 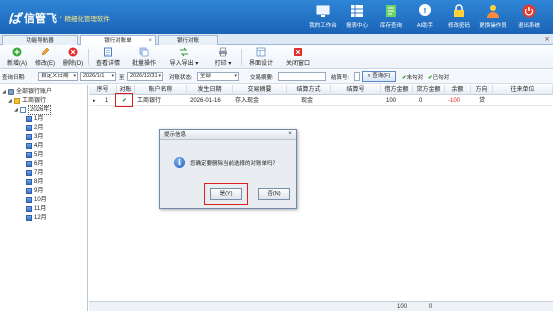 I want to click on unchecked-filter: ✔未勾对, so click(x=412, y=77).